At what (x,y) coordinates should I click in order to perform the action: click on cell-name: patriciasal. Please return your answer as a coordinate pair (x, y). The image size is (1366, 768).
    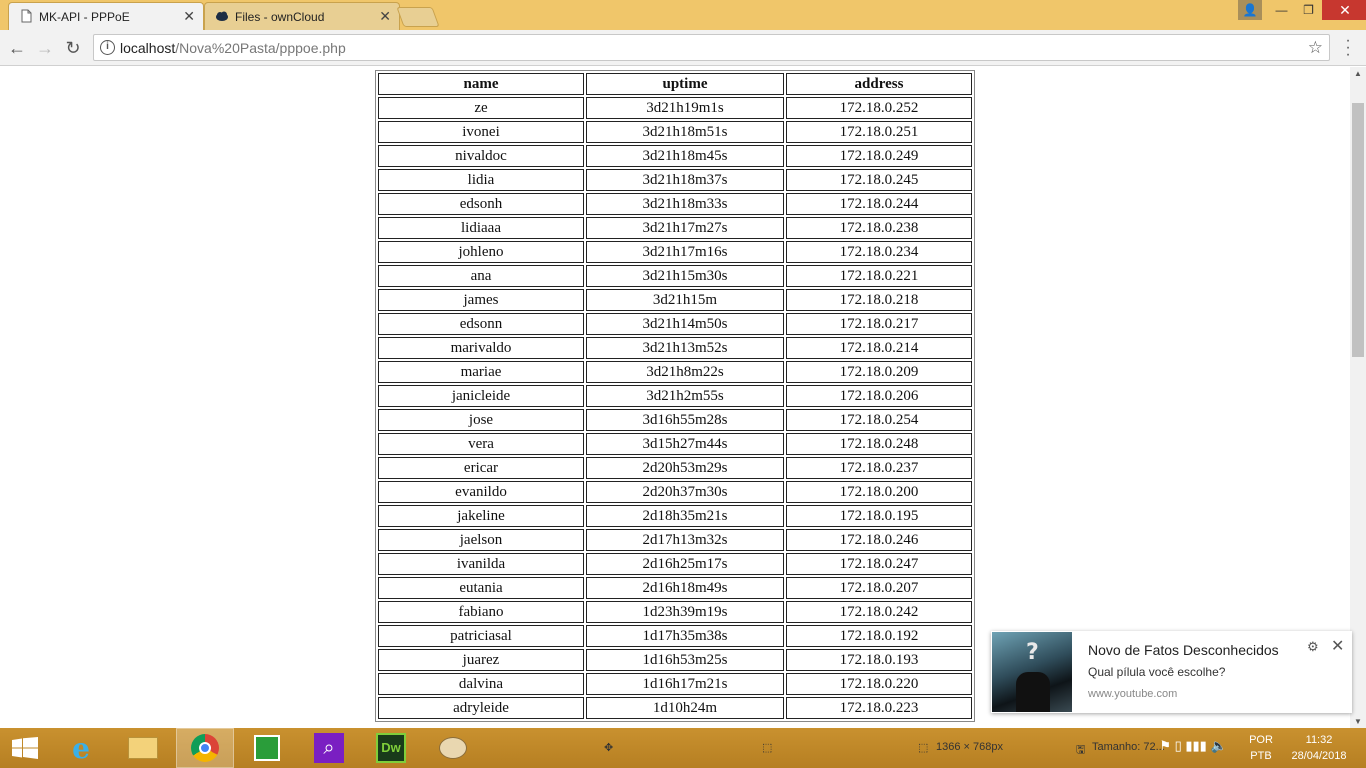
    Looking at the image, I should click on (481, 636).